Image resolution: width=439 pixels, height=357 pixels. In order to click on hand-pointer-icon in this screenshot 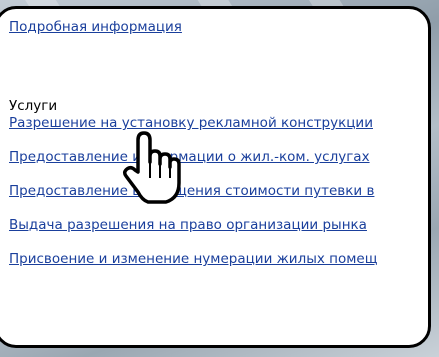, I will do `click(151, 167)`.